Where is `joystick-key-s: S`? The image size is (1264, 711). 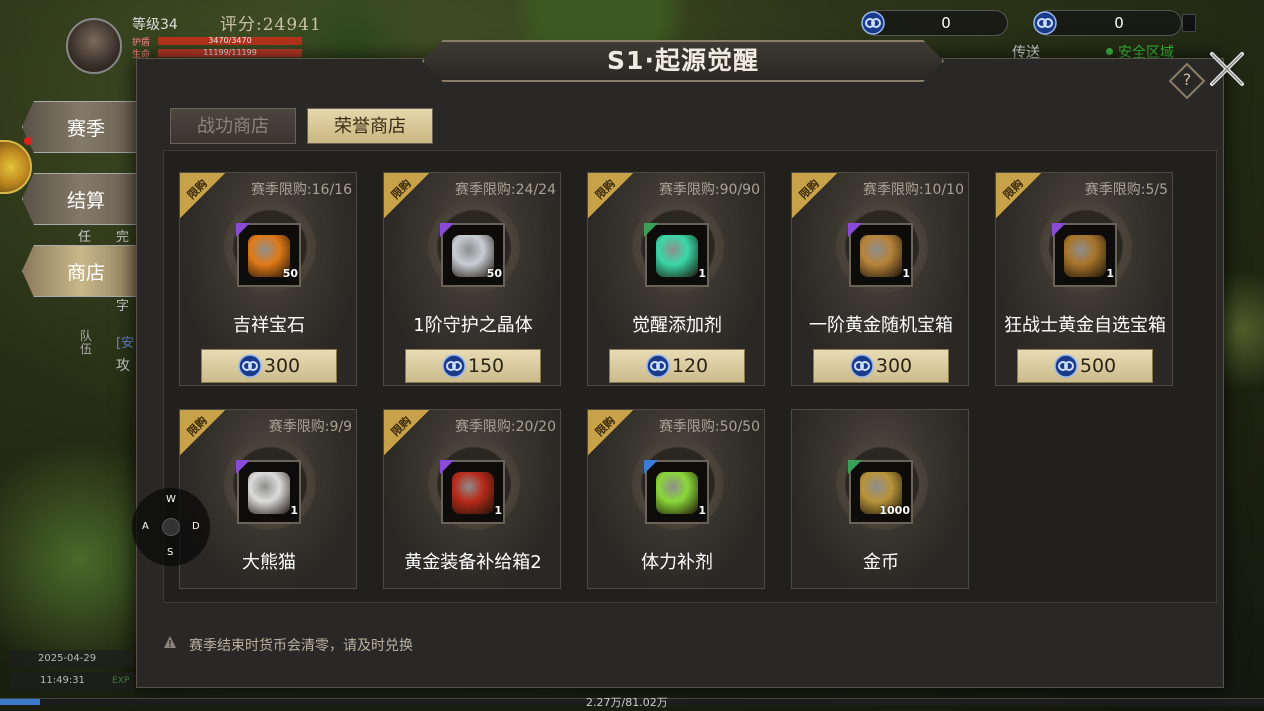 joystick-key-s: S is located at coordinates (170, 552).